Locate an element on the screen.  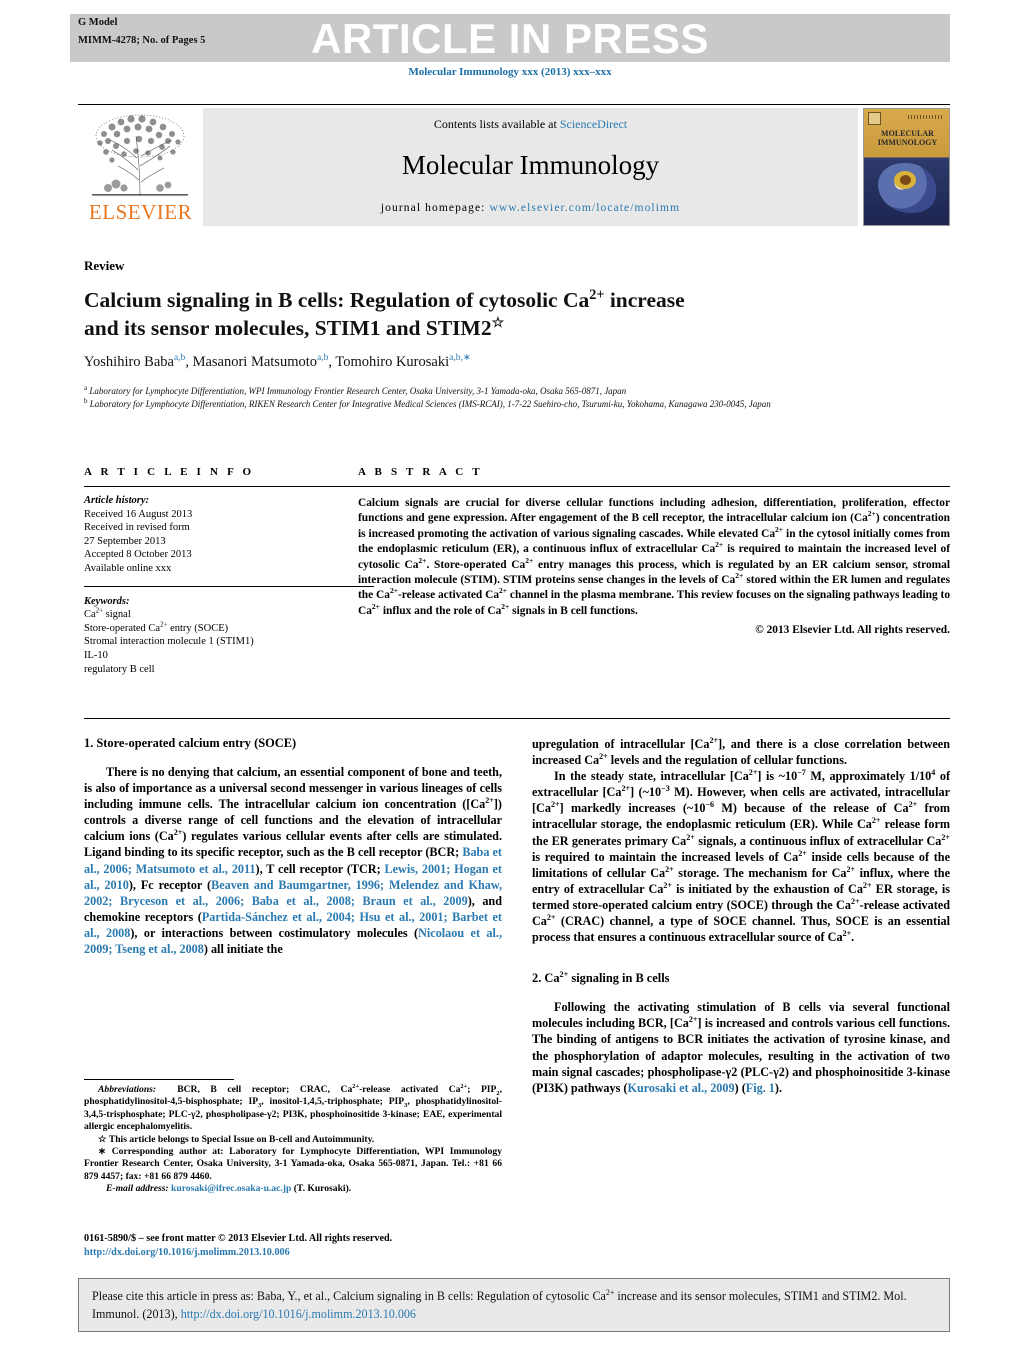
body-separator-rule is located at coordinates (517, 718).